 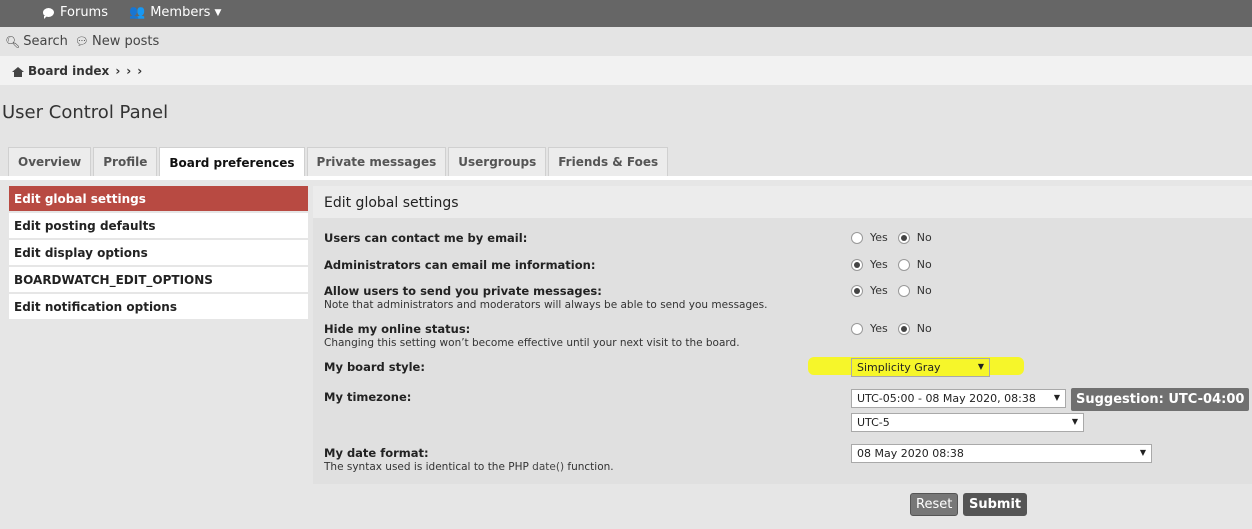 I want to click on timezone-date-select: UTC-05:00 - 08 May 2020, 08:38 ▼, so click(x=958, y=398).